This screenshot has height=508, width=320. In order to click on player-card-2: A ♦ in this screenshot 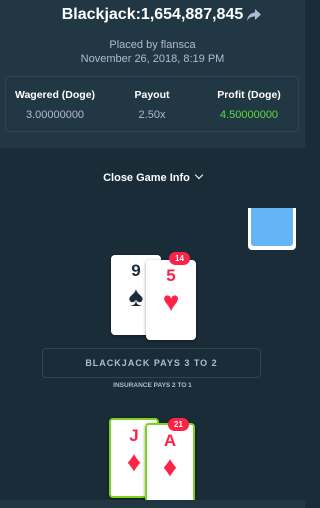, I will do `click(170, 463)`.